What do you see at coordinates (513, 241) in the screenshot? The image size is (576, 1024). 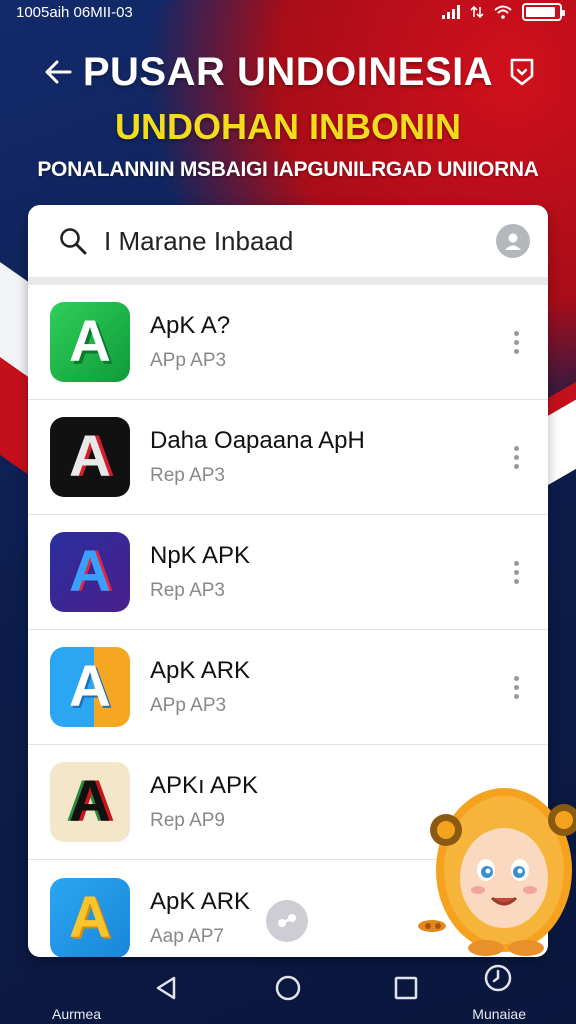 I see `profile-icon` at bounding box center [513, 241].